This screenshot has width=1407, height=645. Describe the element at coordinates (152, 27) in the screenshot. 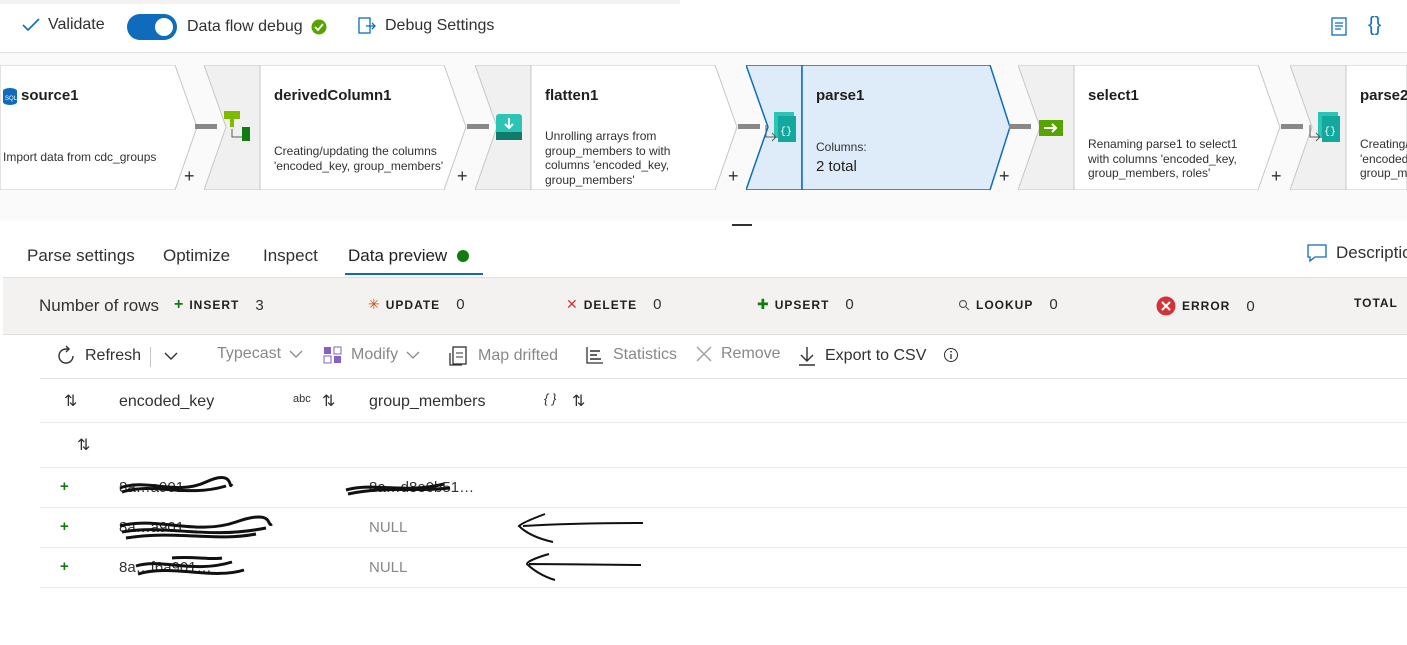

I see `debug-toggle` at that location.